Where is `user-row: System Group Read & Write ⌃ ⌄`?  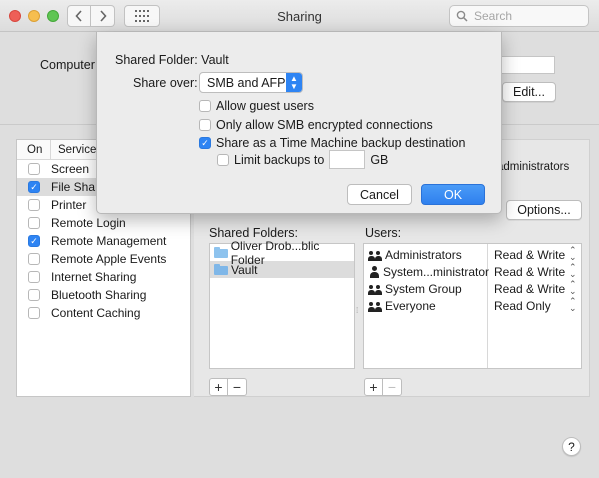 user-row: System Group Read & Write ⌃ ⌄ is located at coordinates (472, 288).